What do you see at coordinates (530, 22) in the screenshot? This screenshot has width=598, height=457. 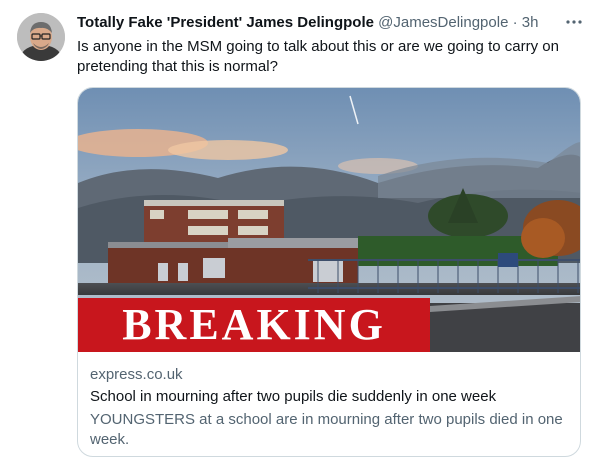 I see `timestamp: 3h` at bounding box center [530, 22].